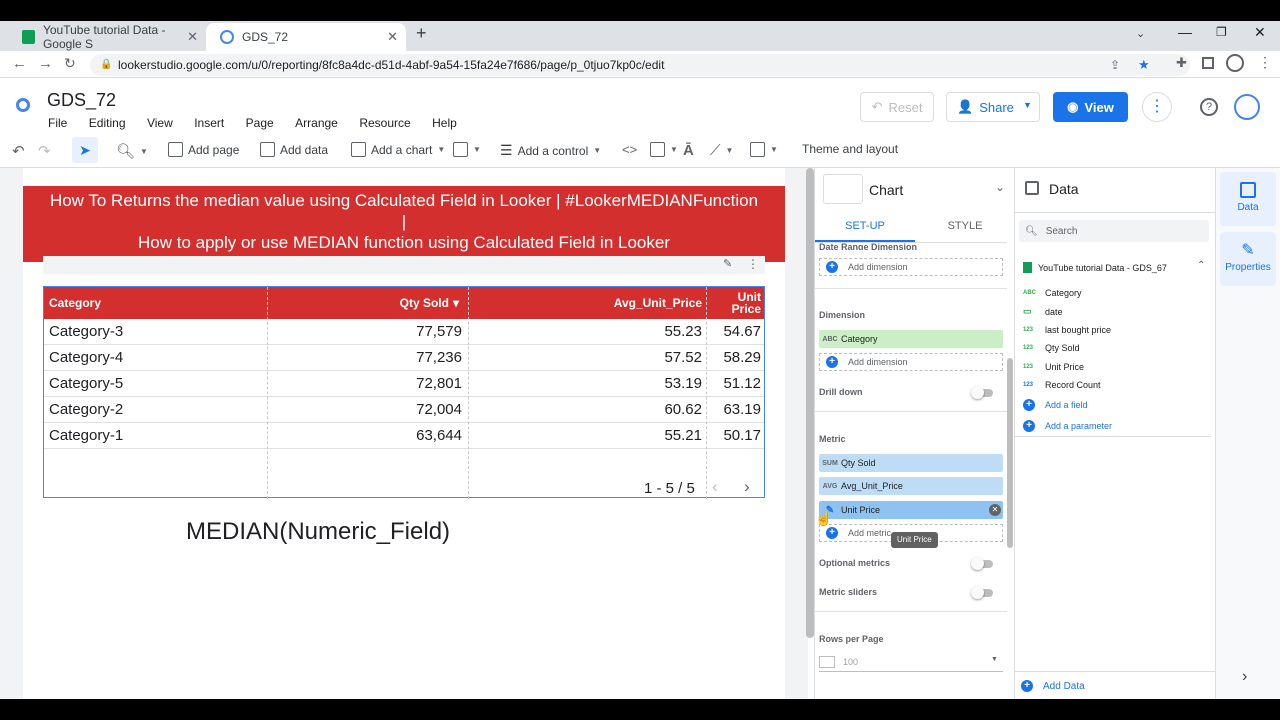  What do you see at coordinates (107, 123) in the screenshot?
I see `menu-editing: Editing` at bounding box center [107, 123].